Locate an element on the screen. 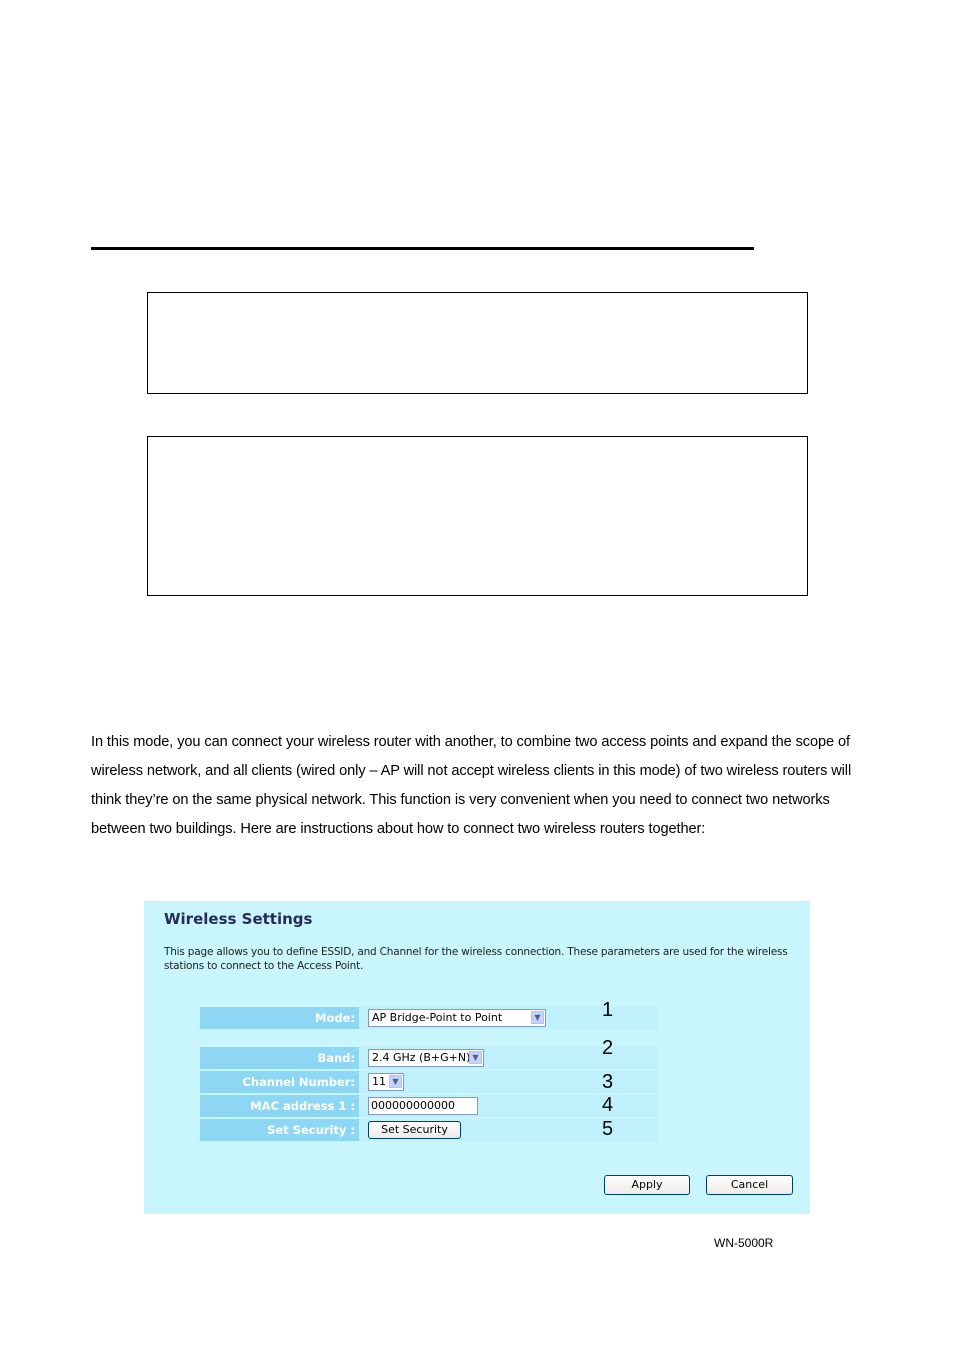 The width and height of the screenshot is (954, 1350). apply-button: Apply is located at coordinates (647, 1185).